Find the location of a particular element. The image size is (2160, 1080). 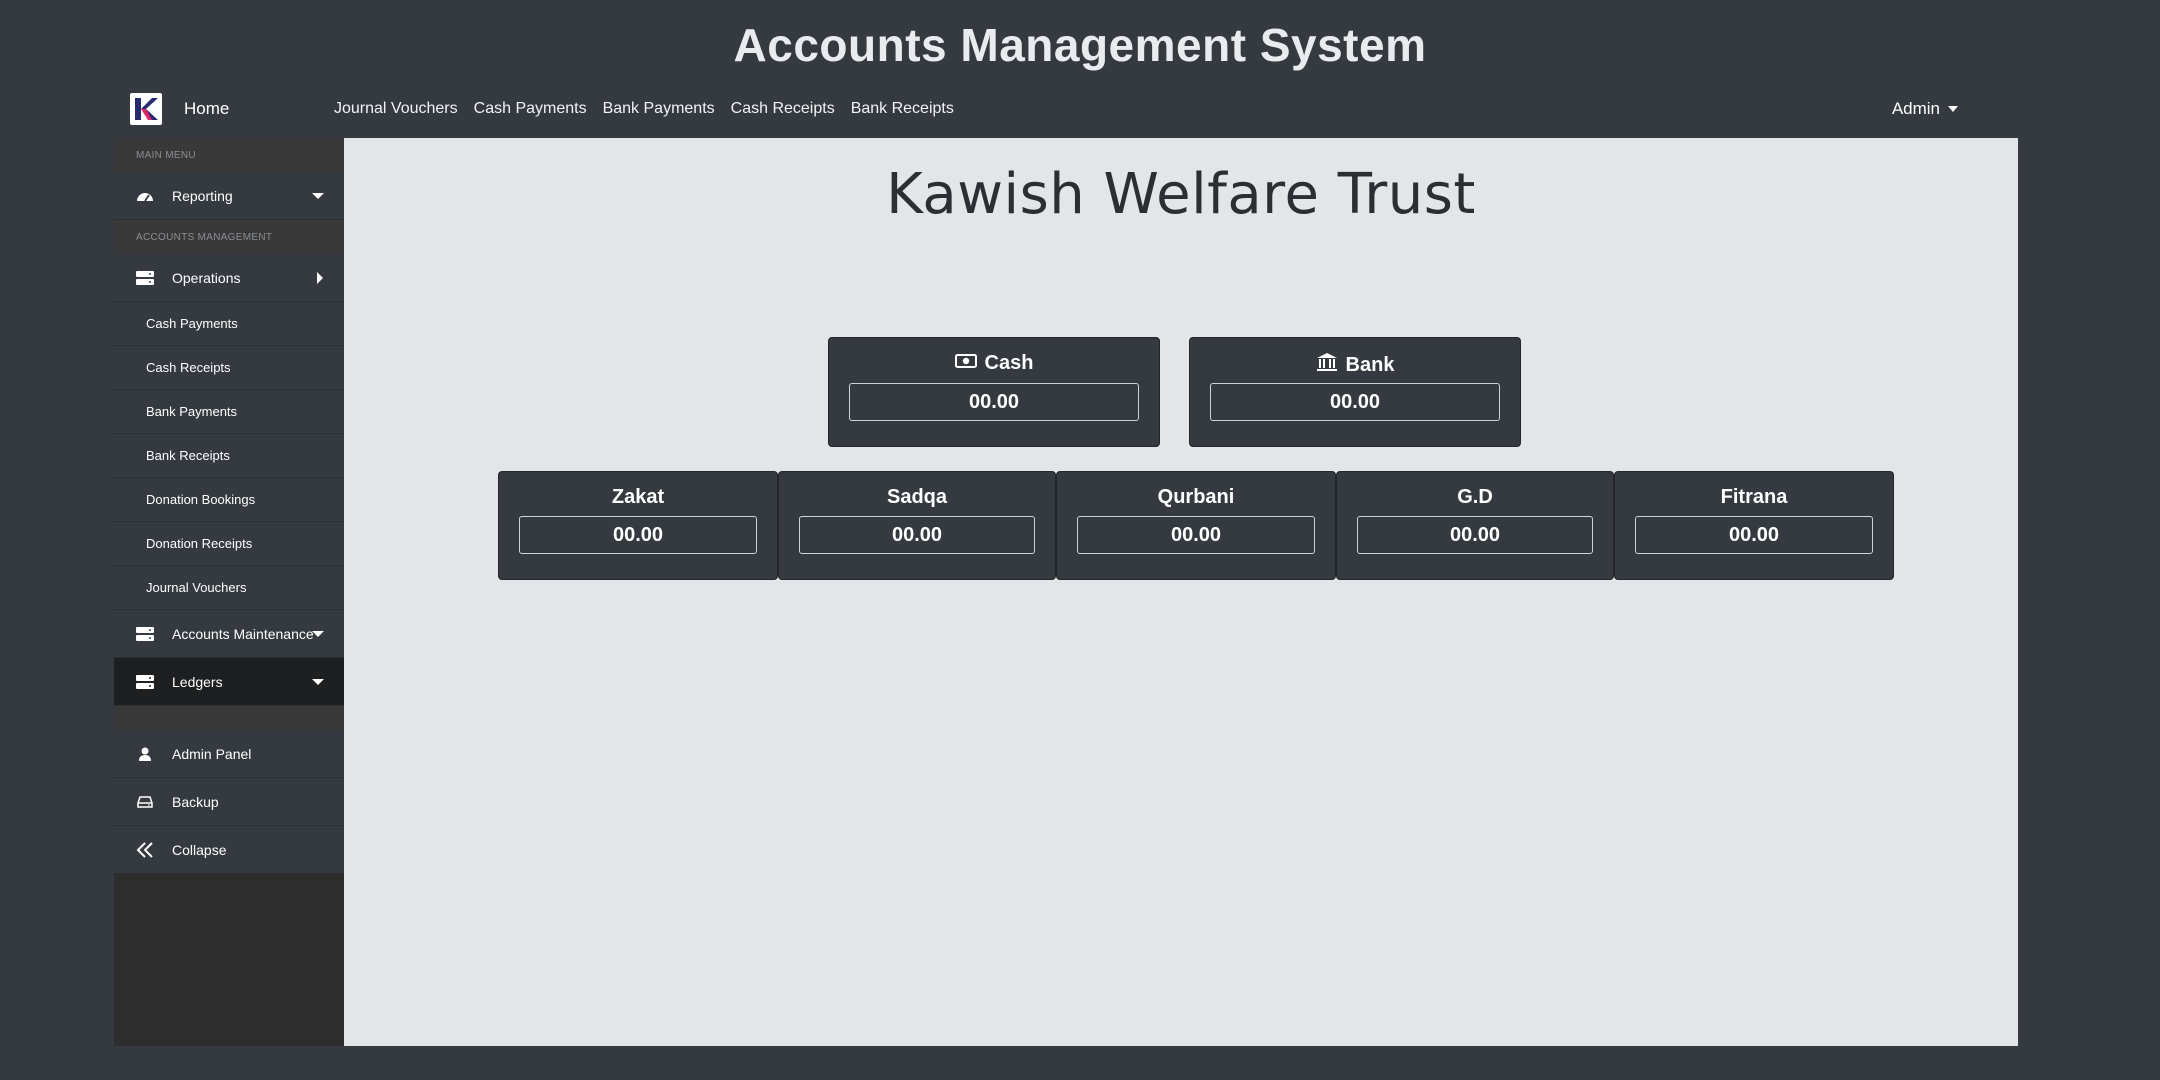

card-title: Cash is located at coordinates (994, 363).